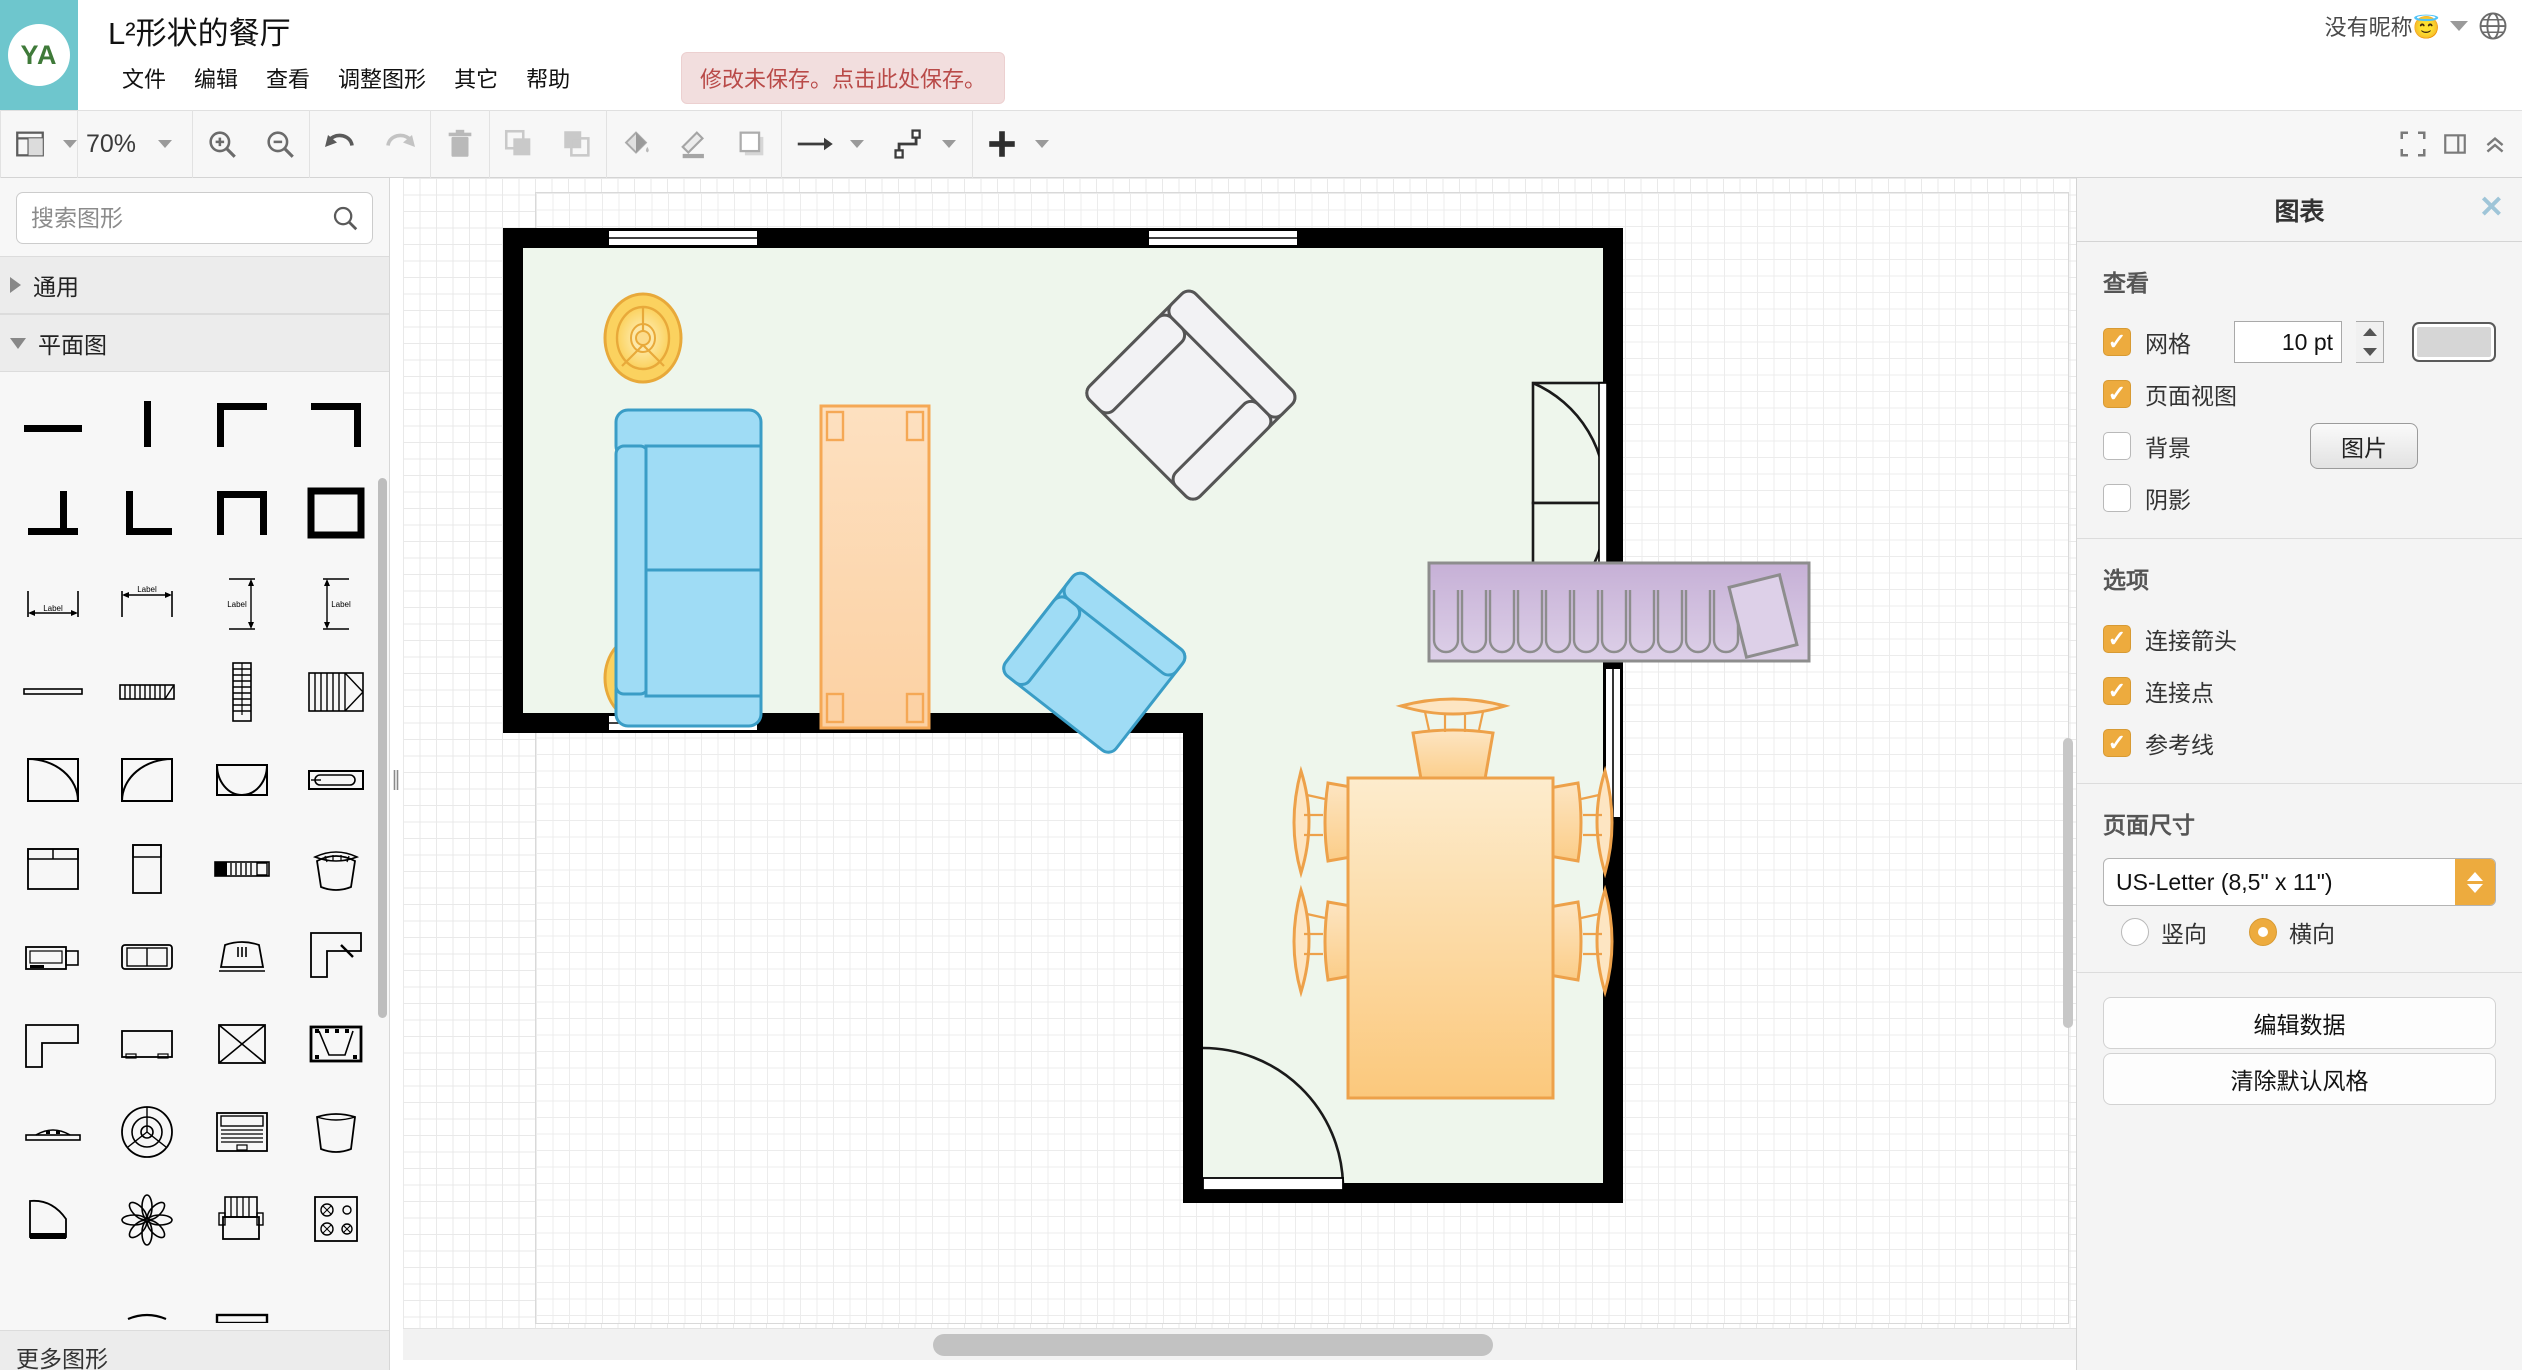  I want to click on shape-door-left, so click(53, 780).